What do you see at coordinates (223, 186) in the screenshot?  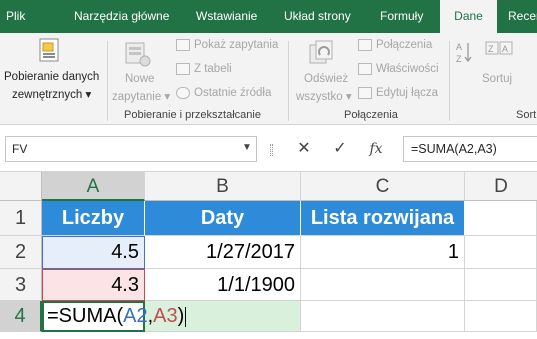 I see `column-header-b: B` at bounding box center [223, 186].